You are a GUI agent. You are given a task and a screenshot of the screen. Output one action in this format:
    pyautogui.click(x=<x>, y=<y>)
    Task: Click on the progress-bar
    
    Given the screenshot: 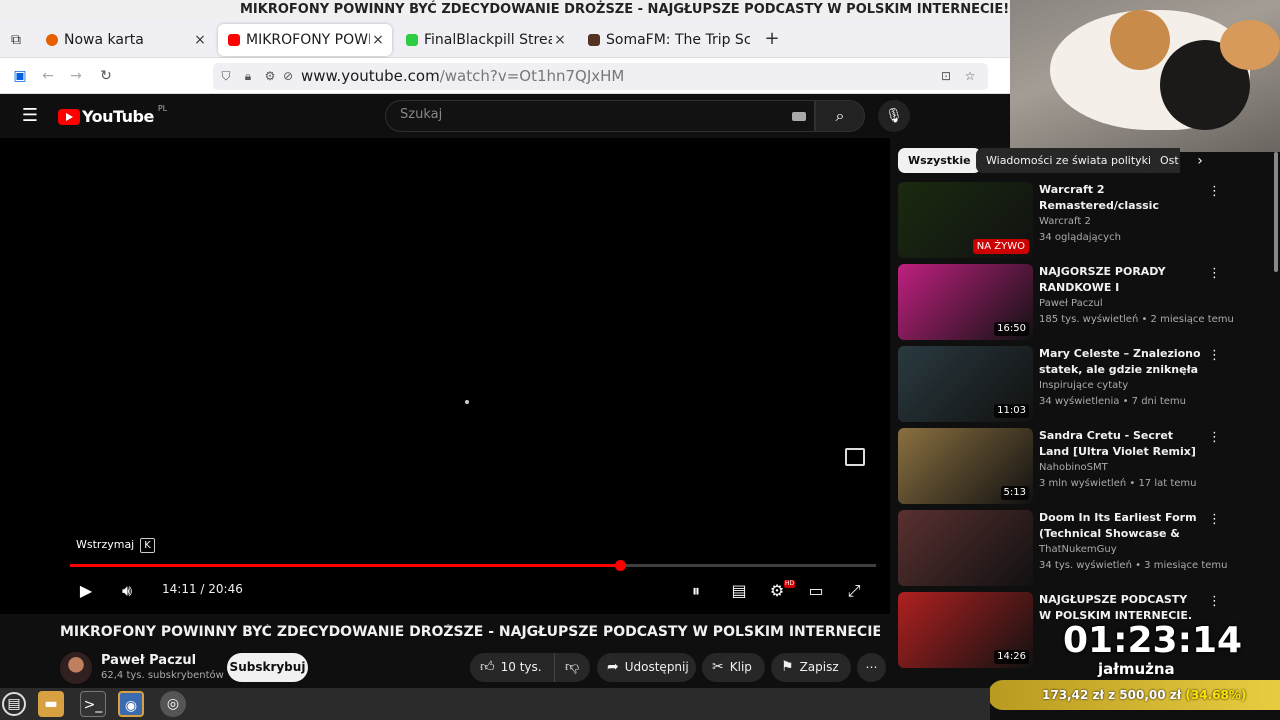 What is the action you would take?
    pyautogui.click(x=473, y=565)
    